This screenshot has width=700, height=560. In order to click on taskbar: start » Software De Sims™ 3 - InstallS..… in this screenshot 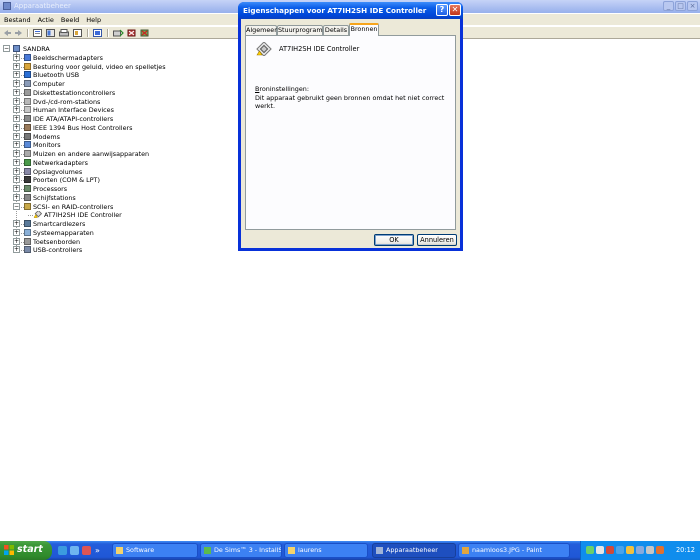, I will do `click(350, 550)`.